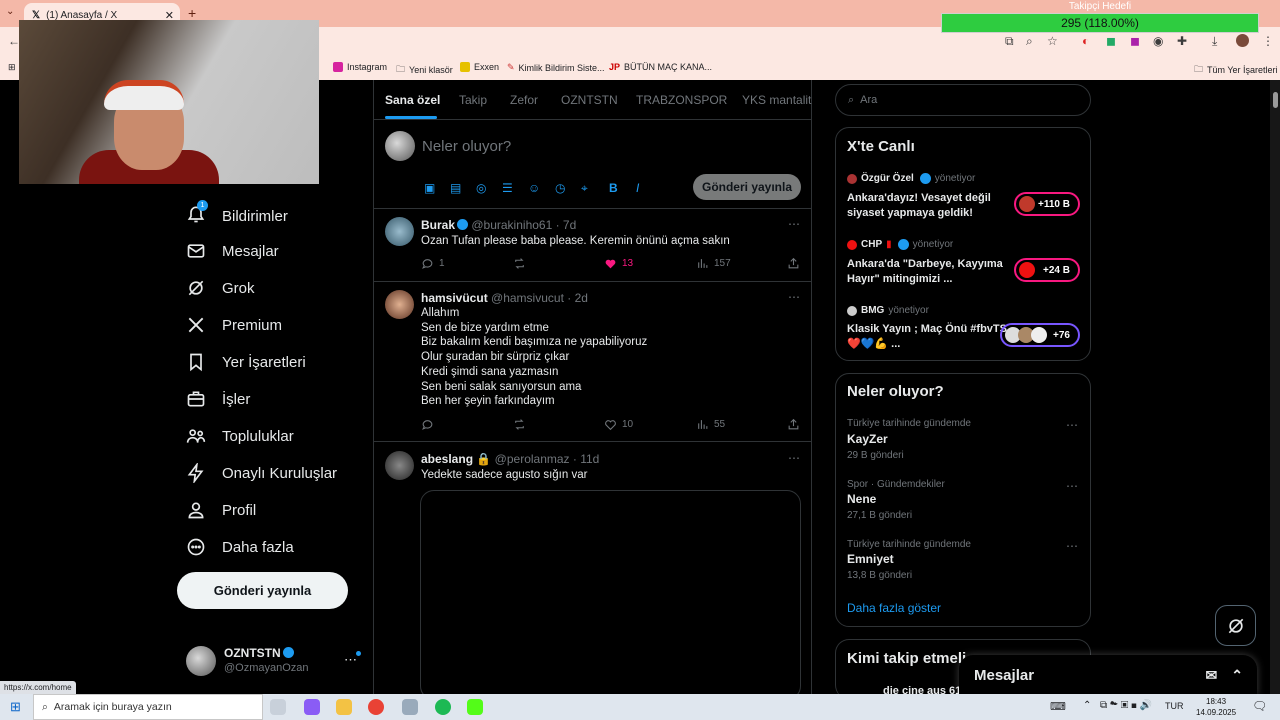 Image resolution: width=1280 pixels, height=720 pixels. What do you see at coordinates (560, 188) in the screenshot?
I see `schedule-icon: ◷` at bounding box center [560, 188].